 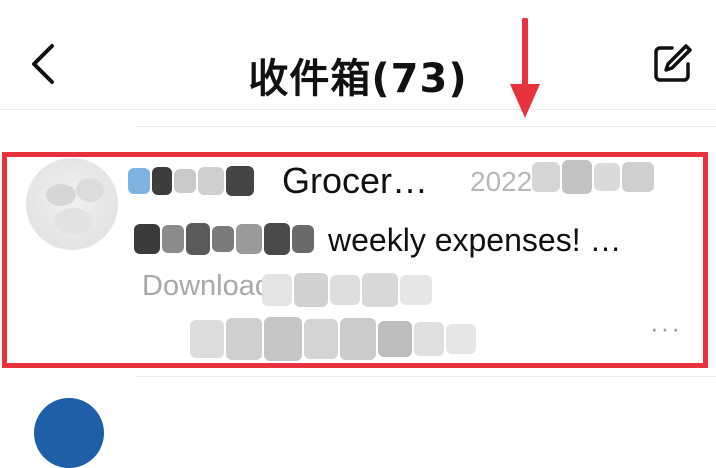 I want to click on redacted-preview, so click(x=348, y=290).